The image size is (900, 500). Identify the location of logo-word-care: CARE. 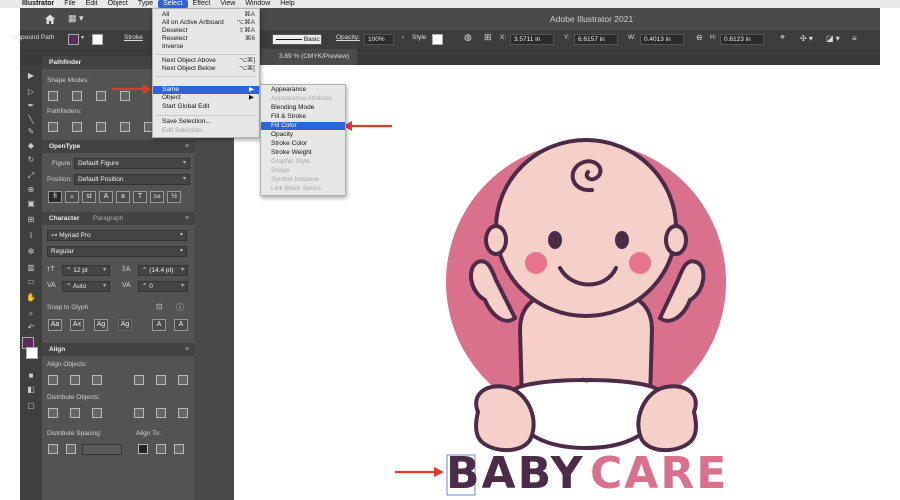
(659, 474).